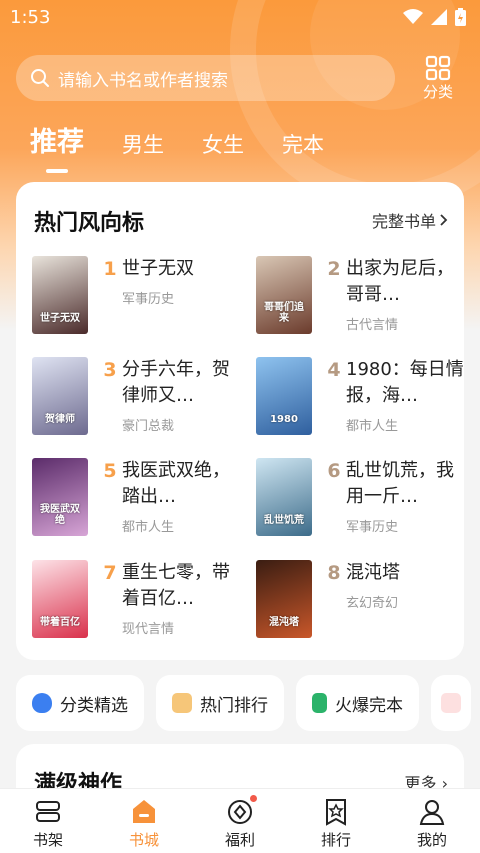 Image resolution: width=480 pixels, height=853 pixels. What do you see at coordinates (177, 146) in the screenshot?
I see `channel-tabs: 推荐 男生 女生 完本` at bounding box center [177, 146].